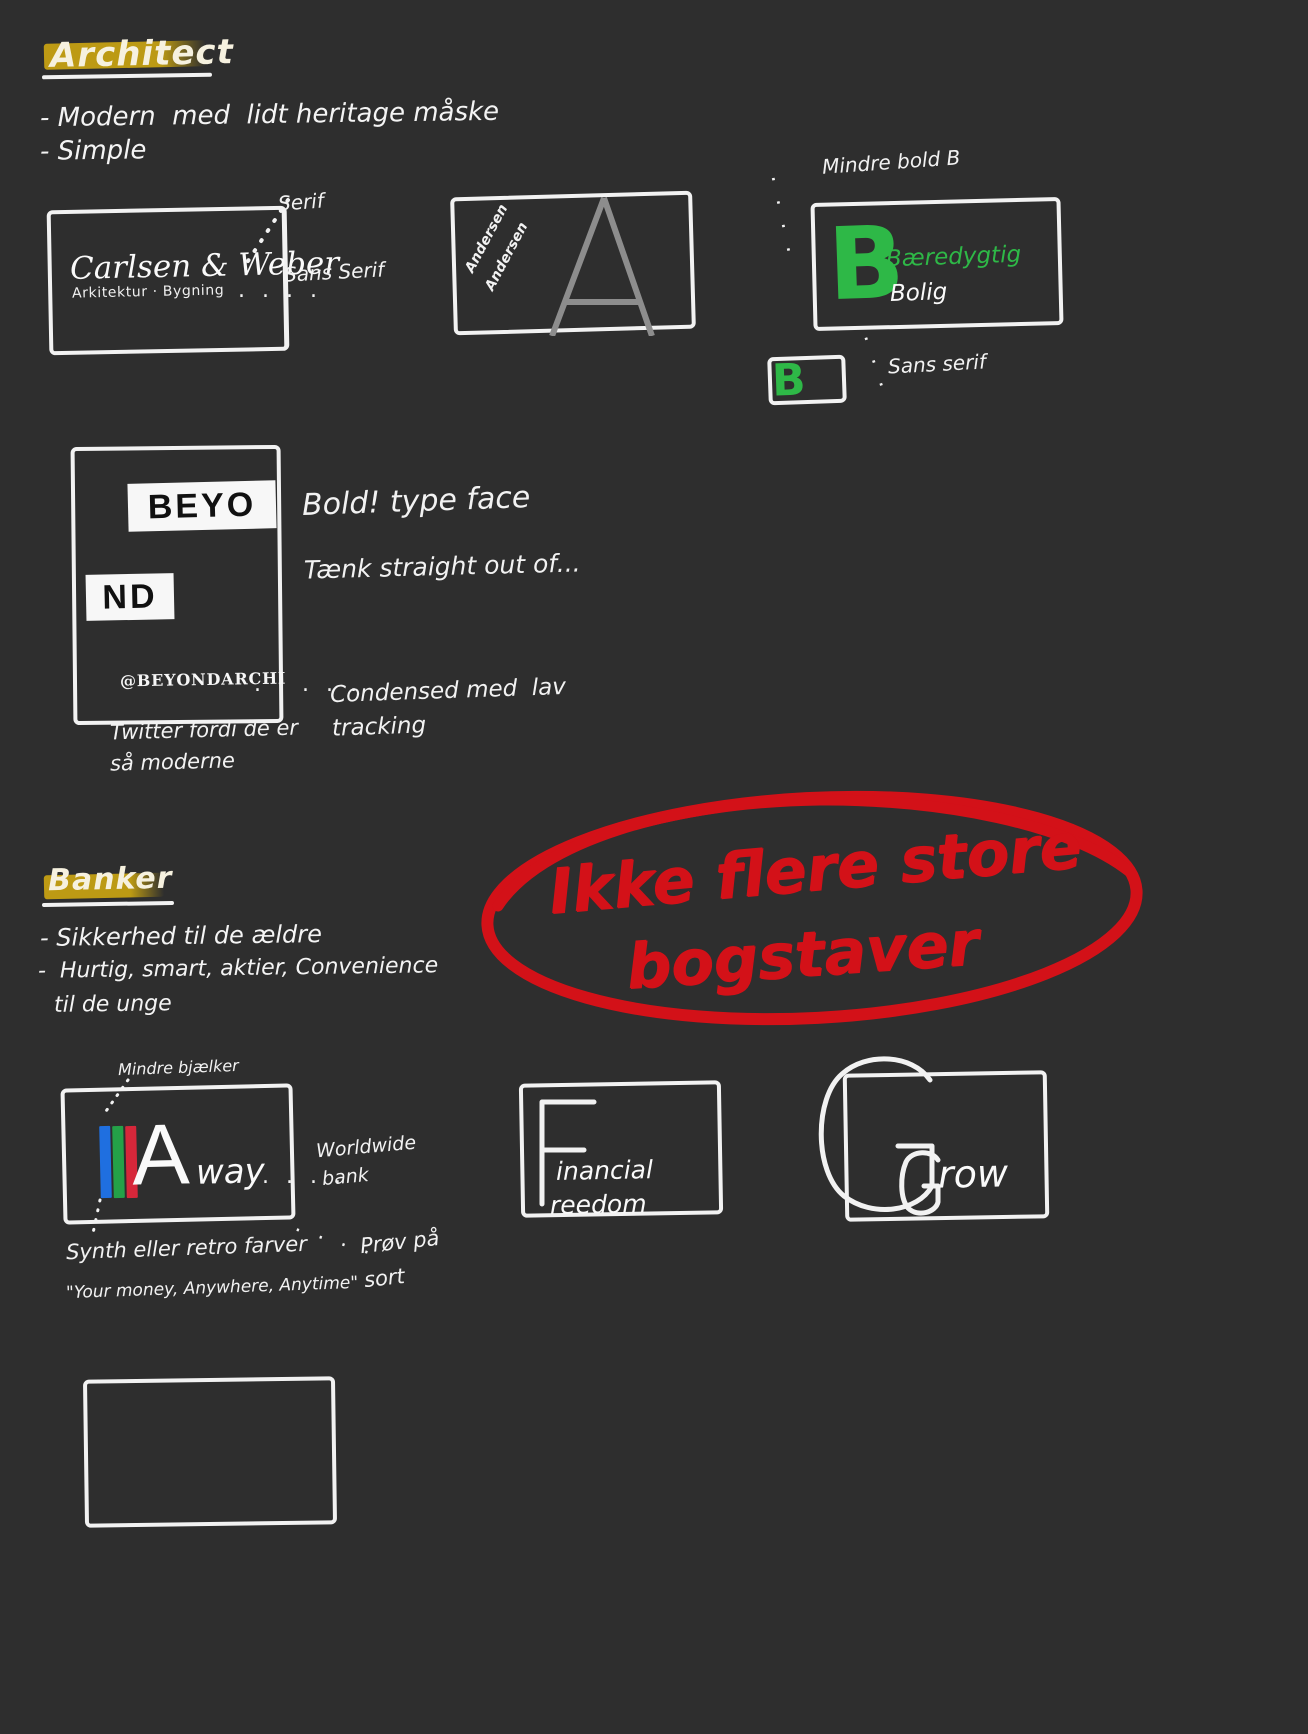  I want to click on mindre-bold-b-leader-dots: . . . ., so click(786, 216).